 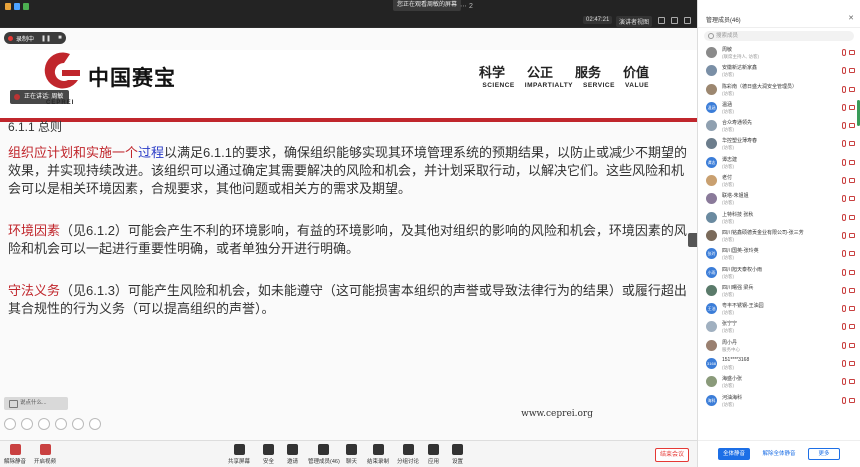 I want to click on participant-row: 合众寿通领先 (访客), so click(x=779, y=126).